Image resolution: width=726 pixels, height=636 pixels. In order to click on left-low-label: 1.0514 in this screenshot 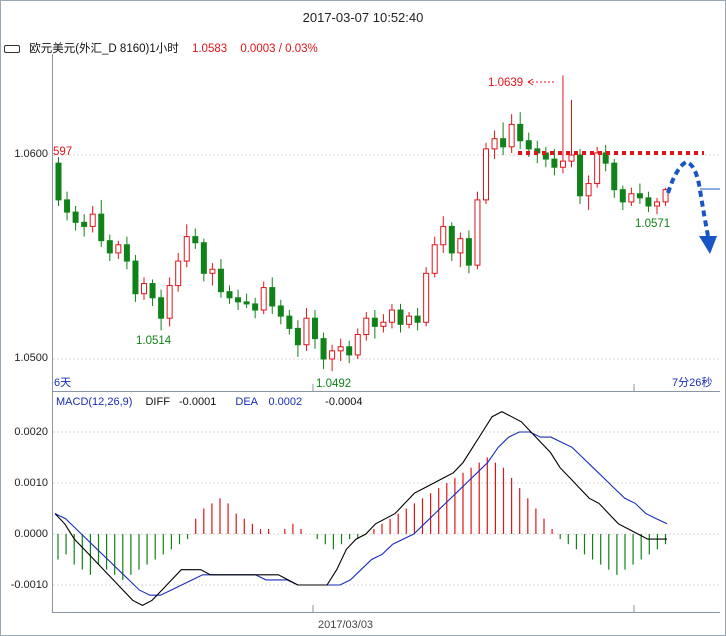, I will do `click(154, 341)`.